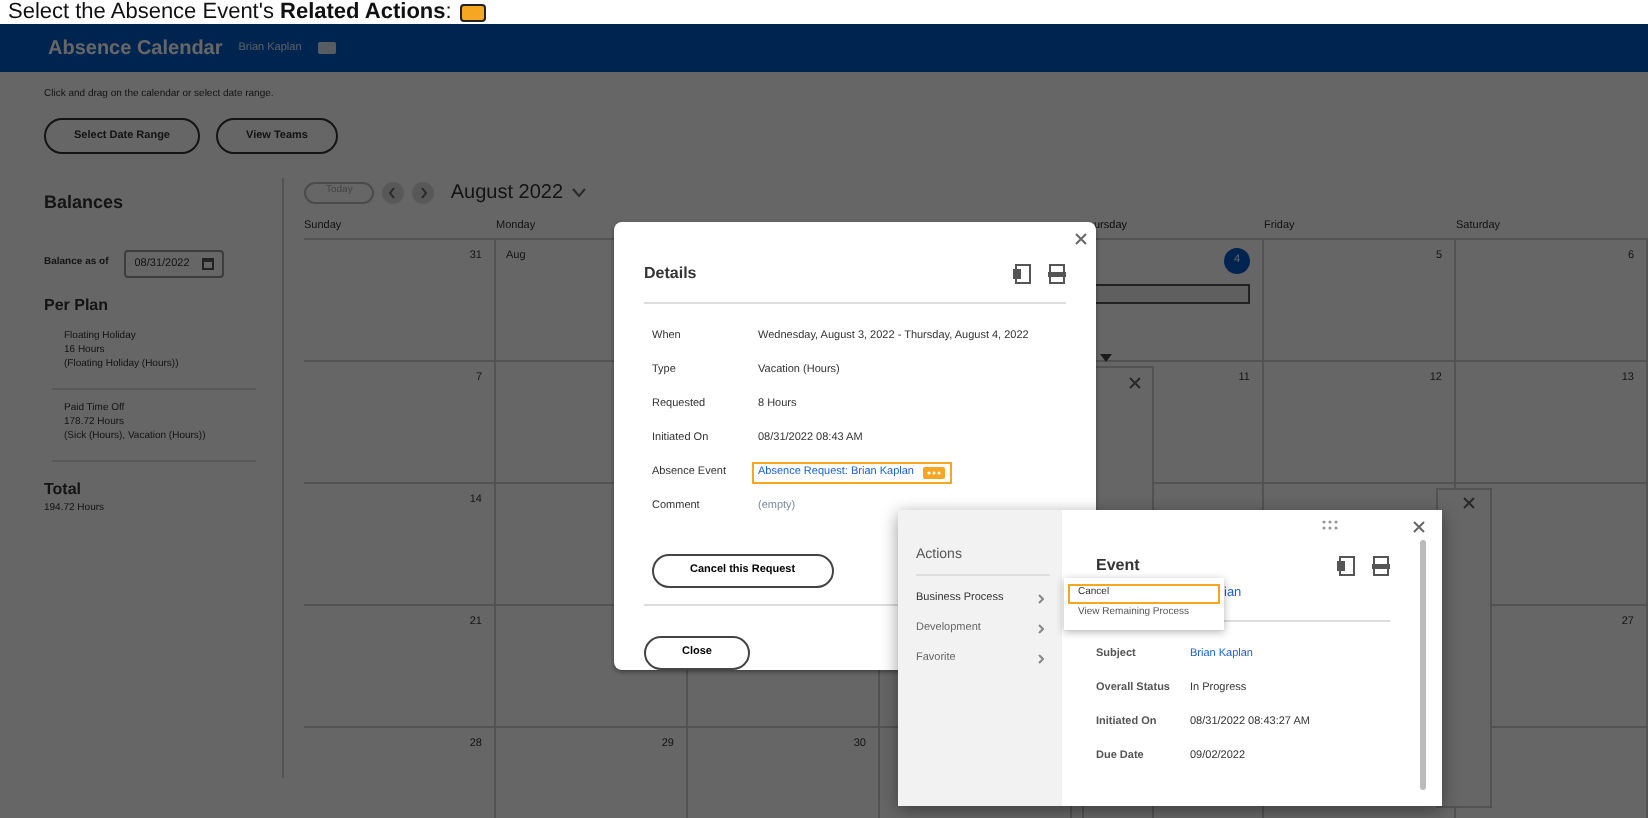  I want to click on app-title: Absence Calendar, so click(135, 49).